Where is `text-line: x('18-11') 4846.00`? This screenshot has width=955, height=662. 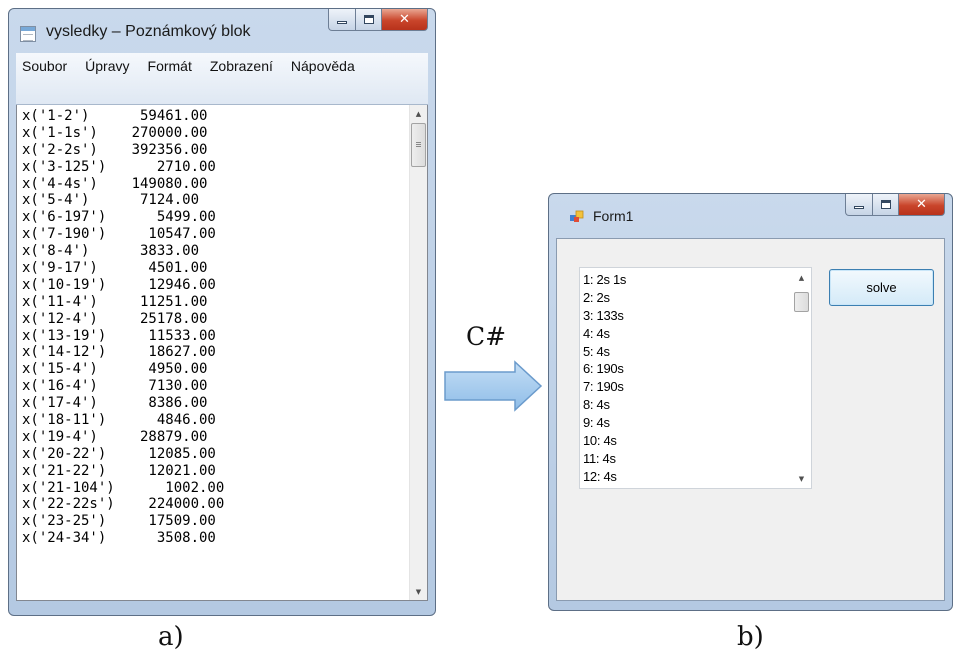 text-line: x('18-11') 4846.00 is located at coordinates (119, 420).